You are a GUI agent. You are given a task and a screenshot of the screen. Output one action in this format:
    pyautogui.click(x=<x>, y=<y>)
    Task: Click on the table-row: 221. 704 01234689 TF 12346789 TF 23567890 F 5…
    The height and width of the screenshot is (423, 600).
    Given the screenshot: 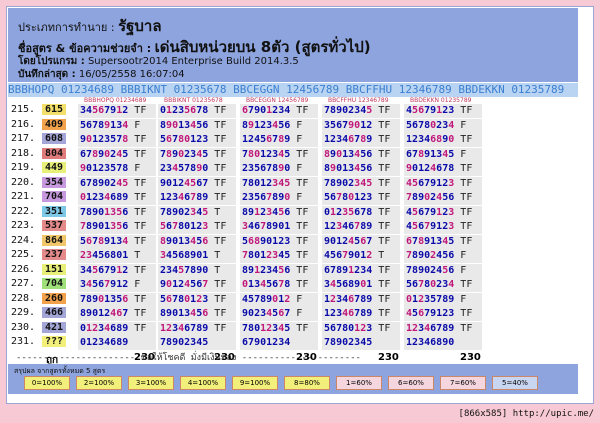 What is the action you would take?
    pyautogui.click(x=248, y=198)
    